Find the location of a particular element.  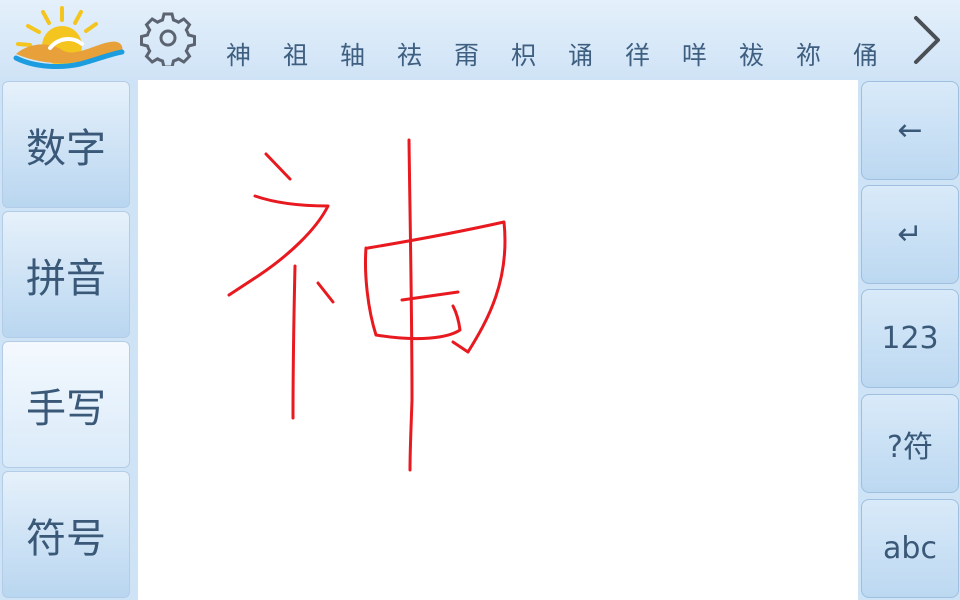

letters-key: abc is located at coordinates (910, 548).